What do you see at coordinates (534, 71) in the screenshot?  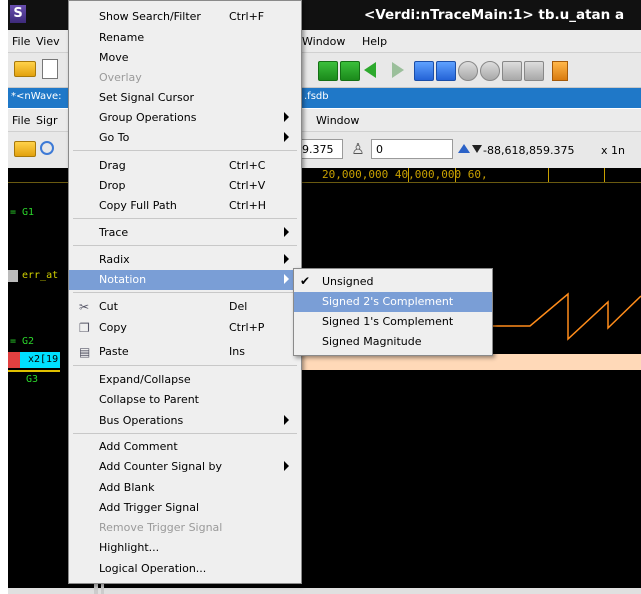 I see `schematic-icon` at bounding box center [534, 71].